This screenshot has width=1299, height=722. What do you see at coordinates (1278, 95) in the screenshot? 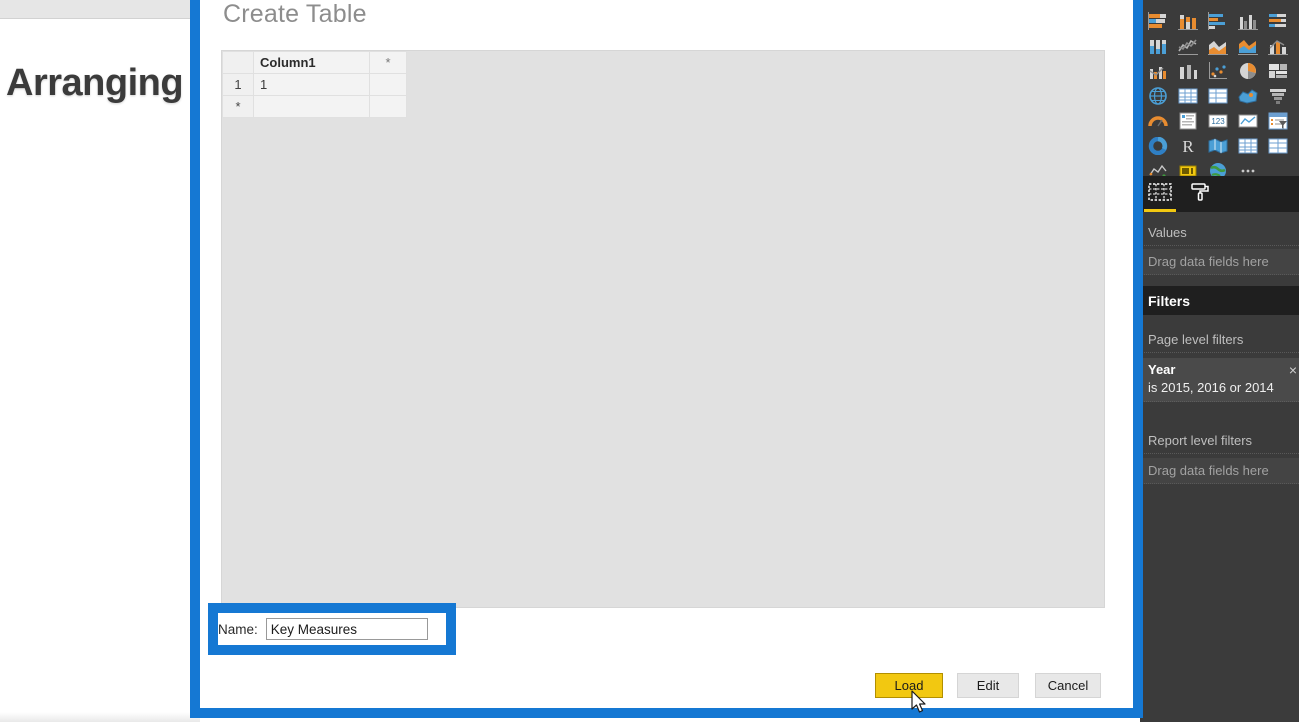
I see `funnel-icon` at bounding box center [1278, 95].